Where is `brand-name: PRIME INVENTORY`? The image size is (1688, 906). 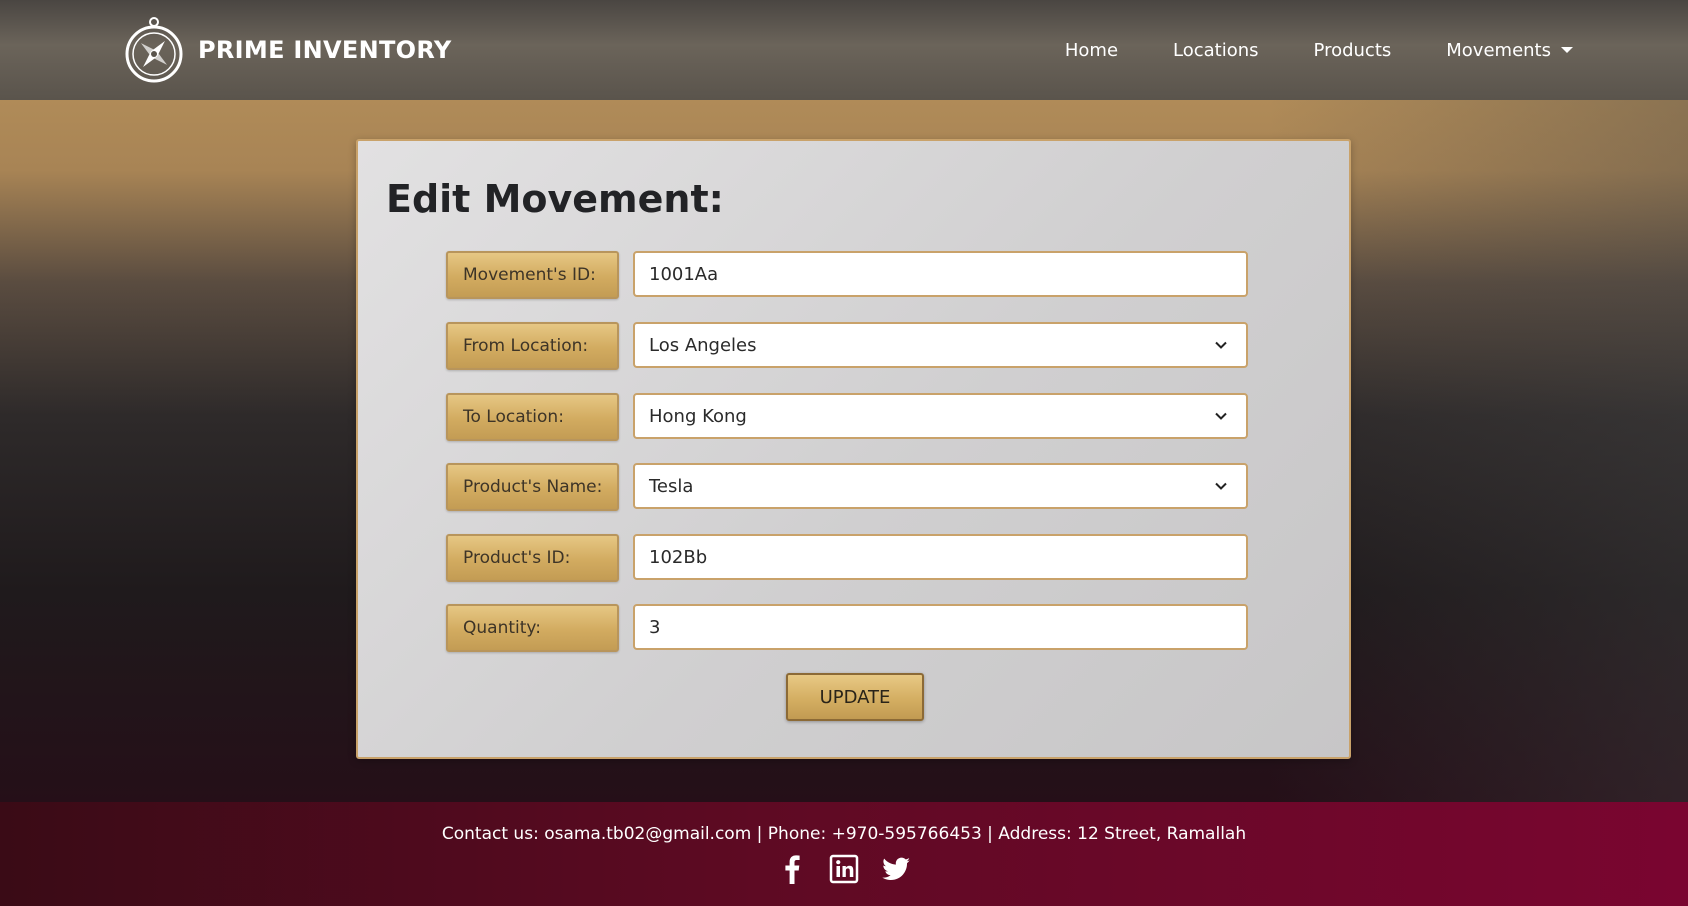 brand-name: PRIME INVENTORY is located at coordinates (325, 50).